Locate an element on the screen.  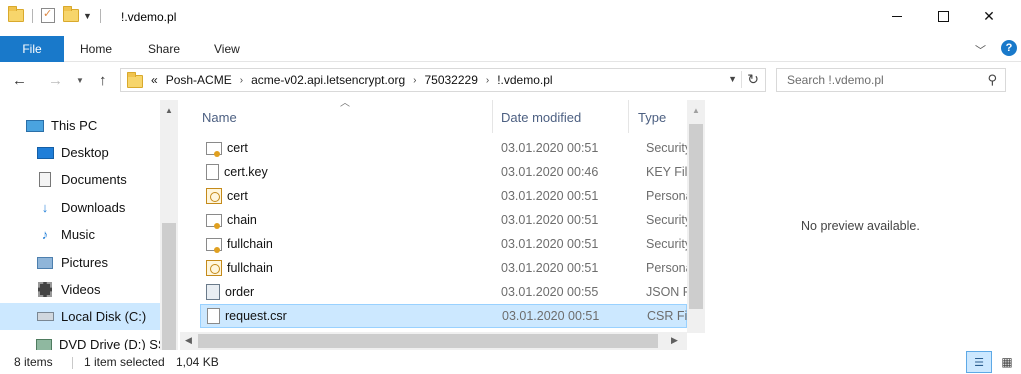
nav-item-music: ♪ Music is located at coordinates (80, 234).